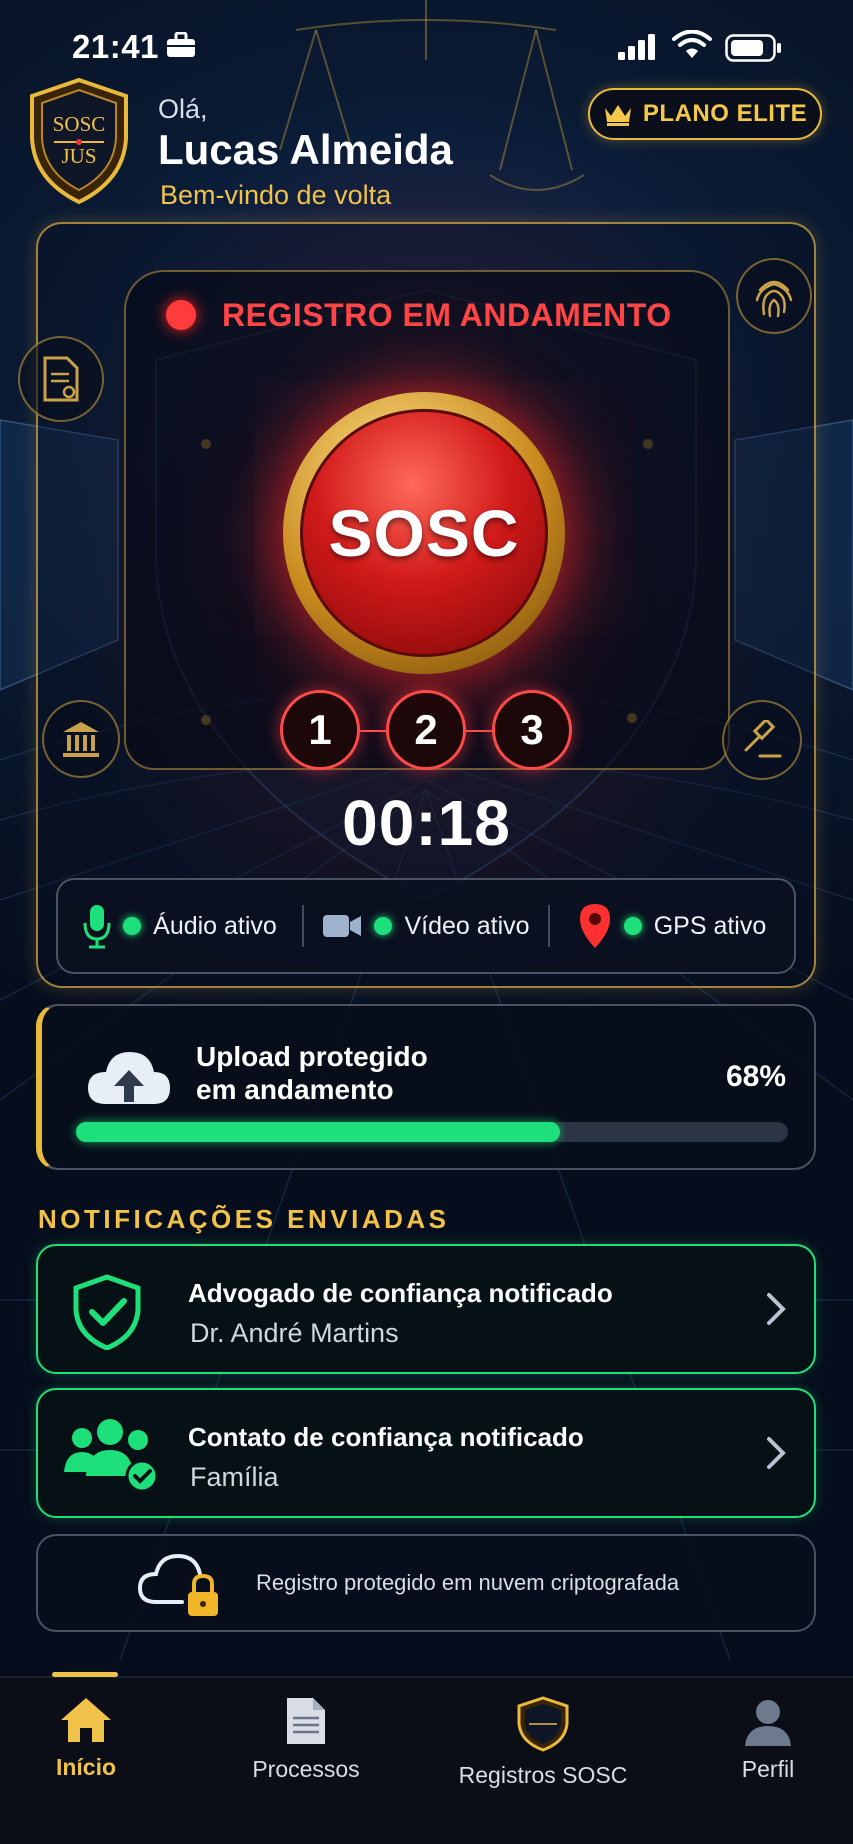 Image resolution: width=853 pixels, height=1844 pixels. Describe the element at coordinates (532, 730) in the screenshot. I see `step-3: 3` at that location.